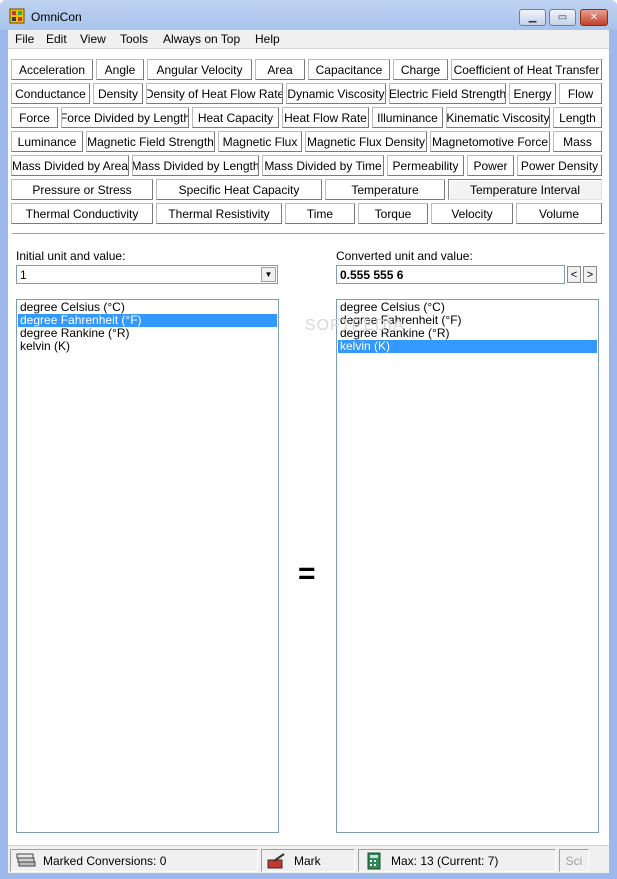 The image size is (617, 879). What do you see at coordinates (280, 69) in the screenshot?
I see `category-area: Area` at bounding box center [280, 69].